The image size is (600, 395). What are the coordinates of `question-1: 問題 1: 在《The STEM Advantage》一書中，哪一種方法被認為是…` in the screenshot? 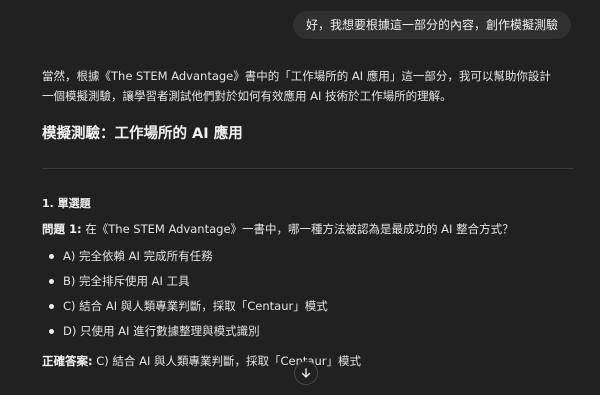 It's located at (302, 229).